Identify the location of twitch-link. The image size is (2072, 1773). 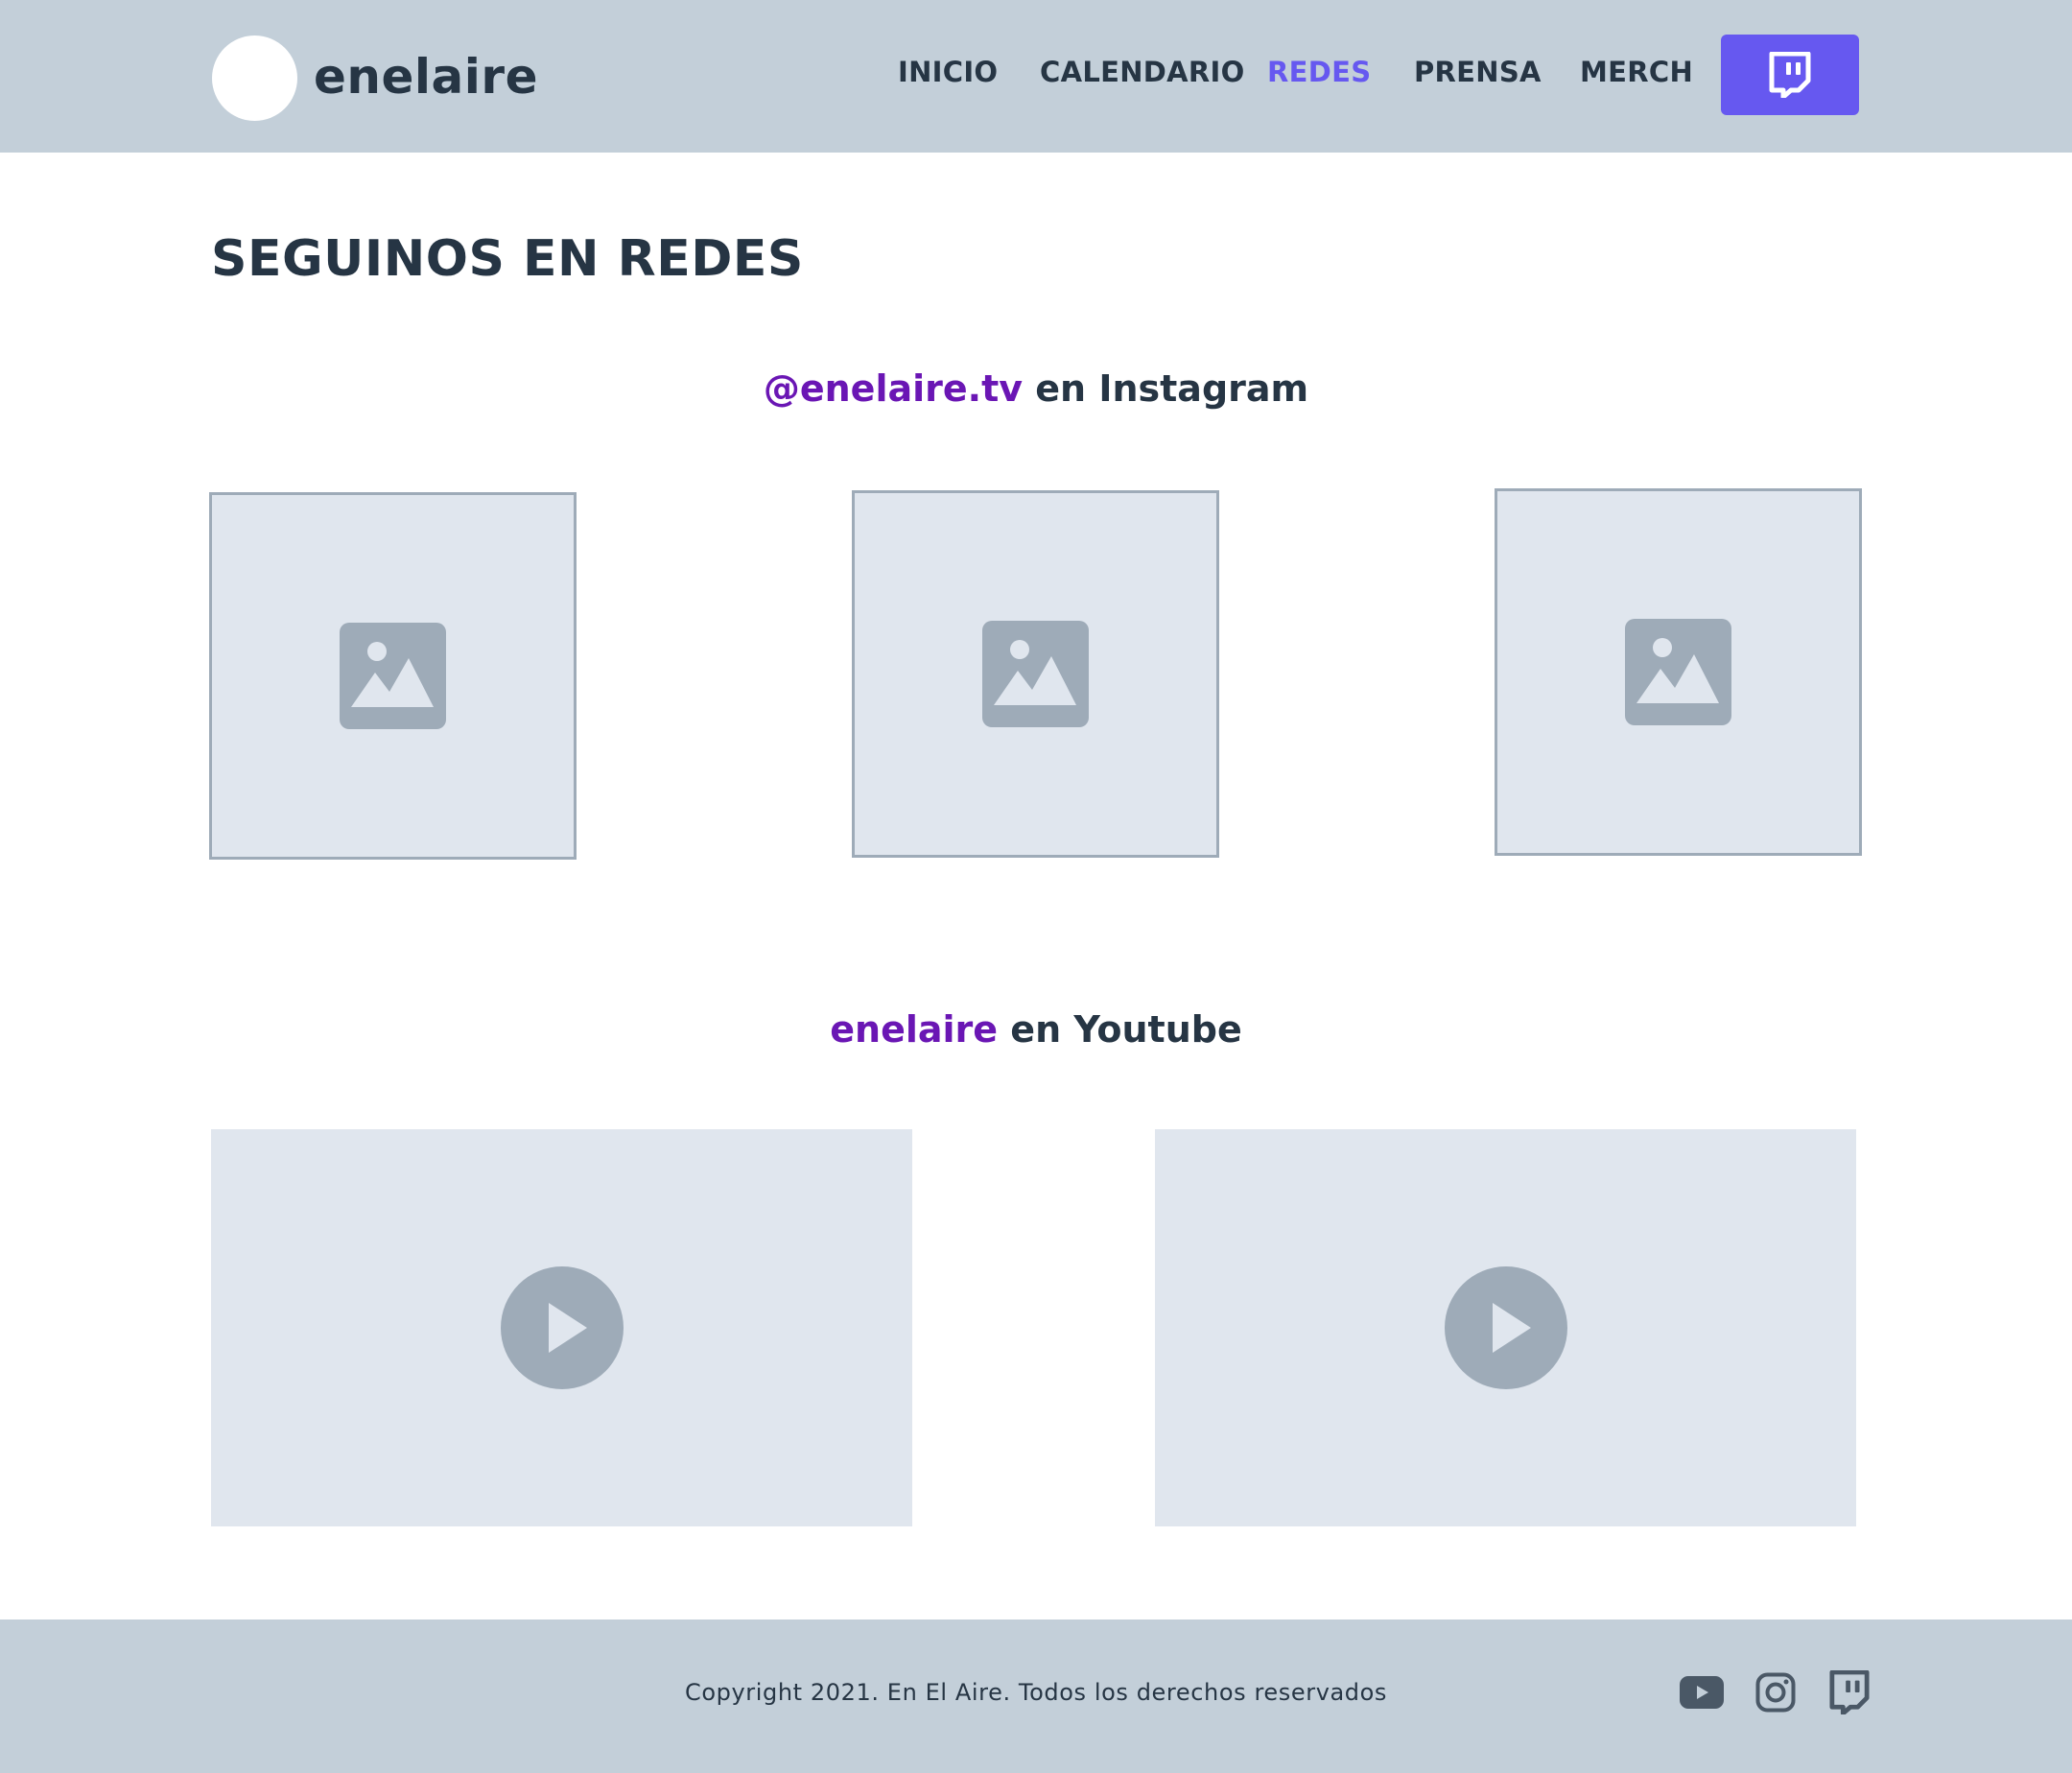
(1849, 1692).